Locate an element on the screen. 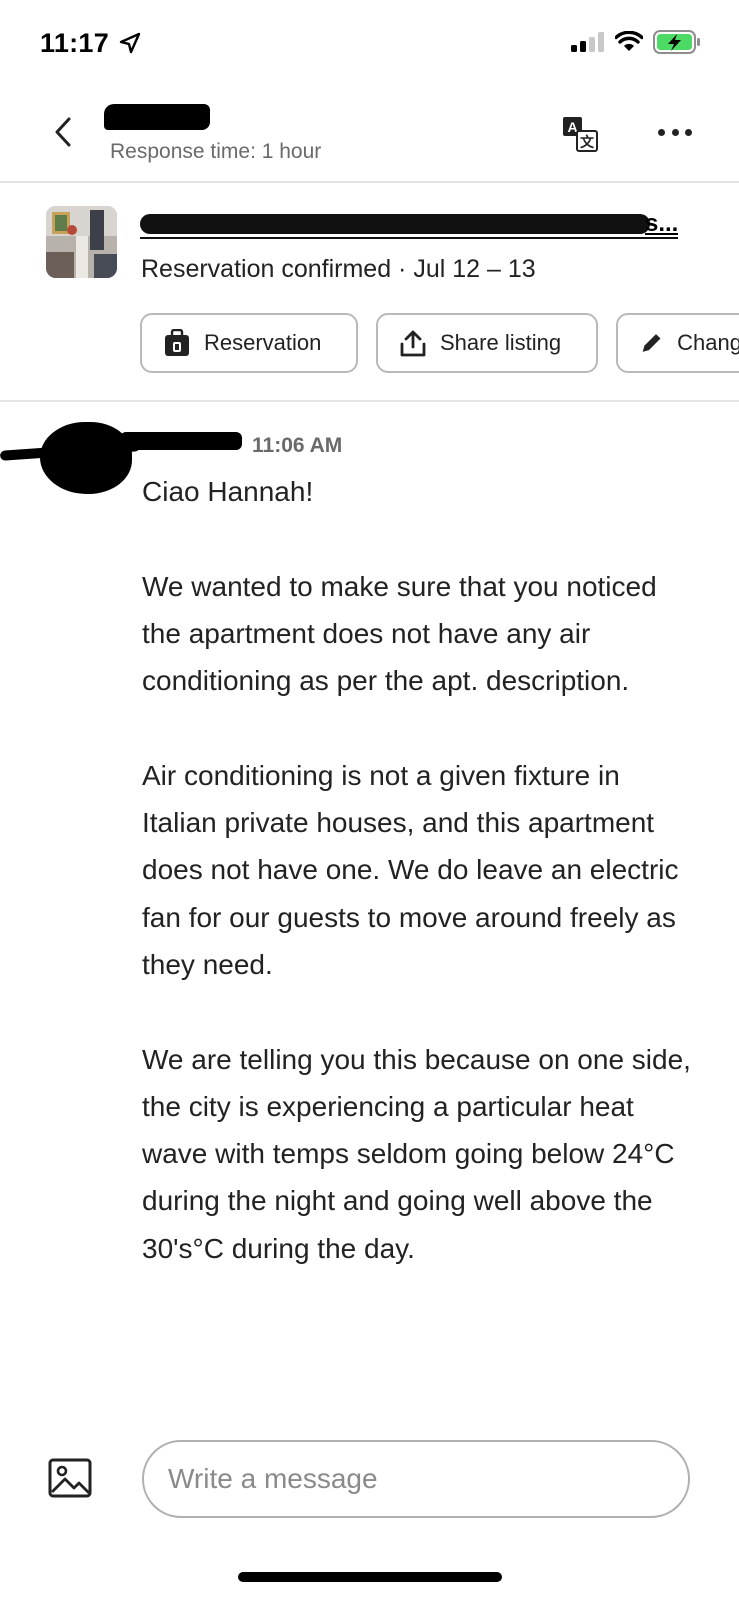 The image size is (739, 1600). listing-title-redacted is located at coordinates (395, 224).